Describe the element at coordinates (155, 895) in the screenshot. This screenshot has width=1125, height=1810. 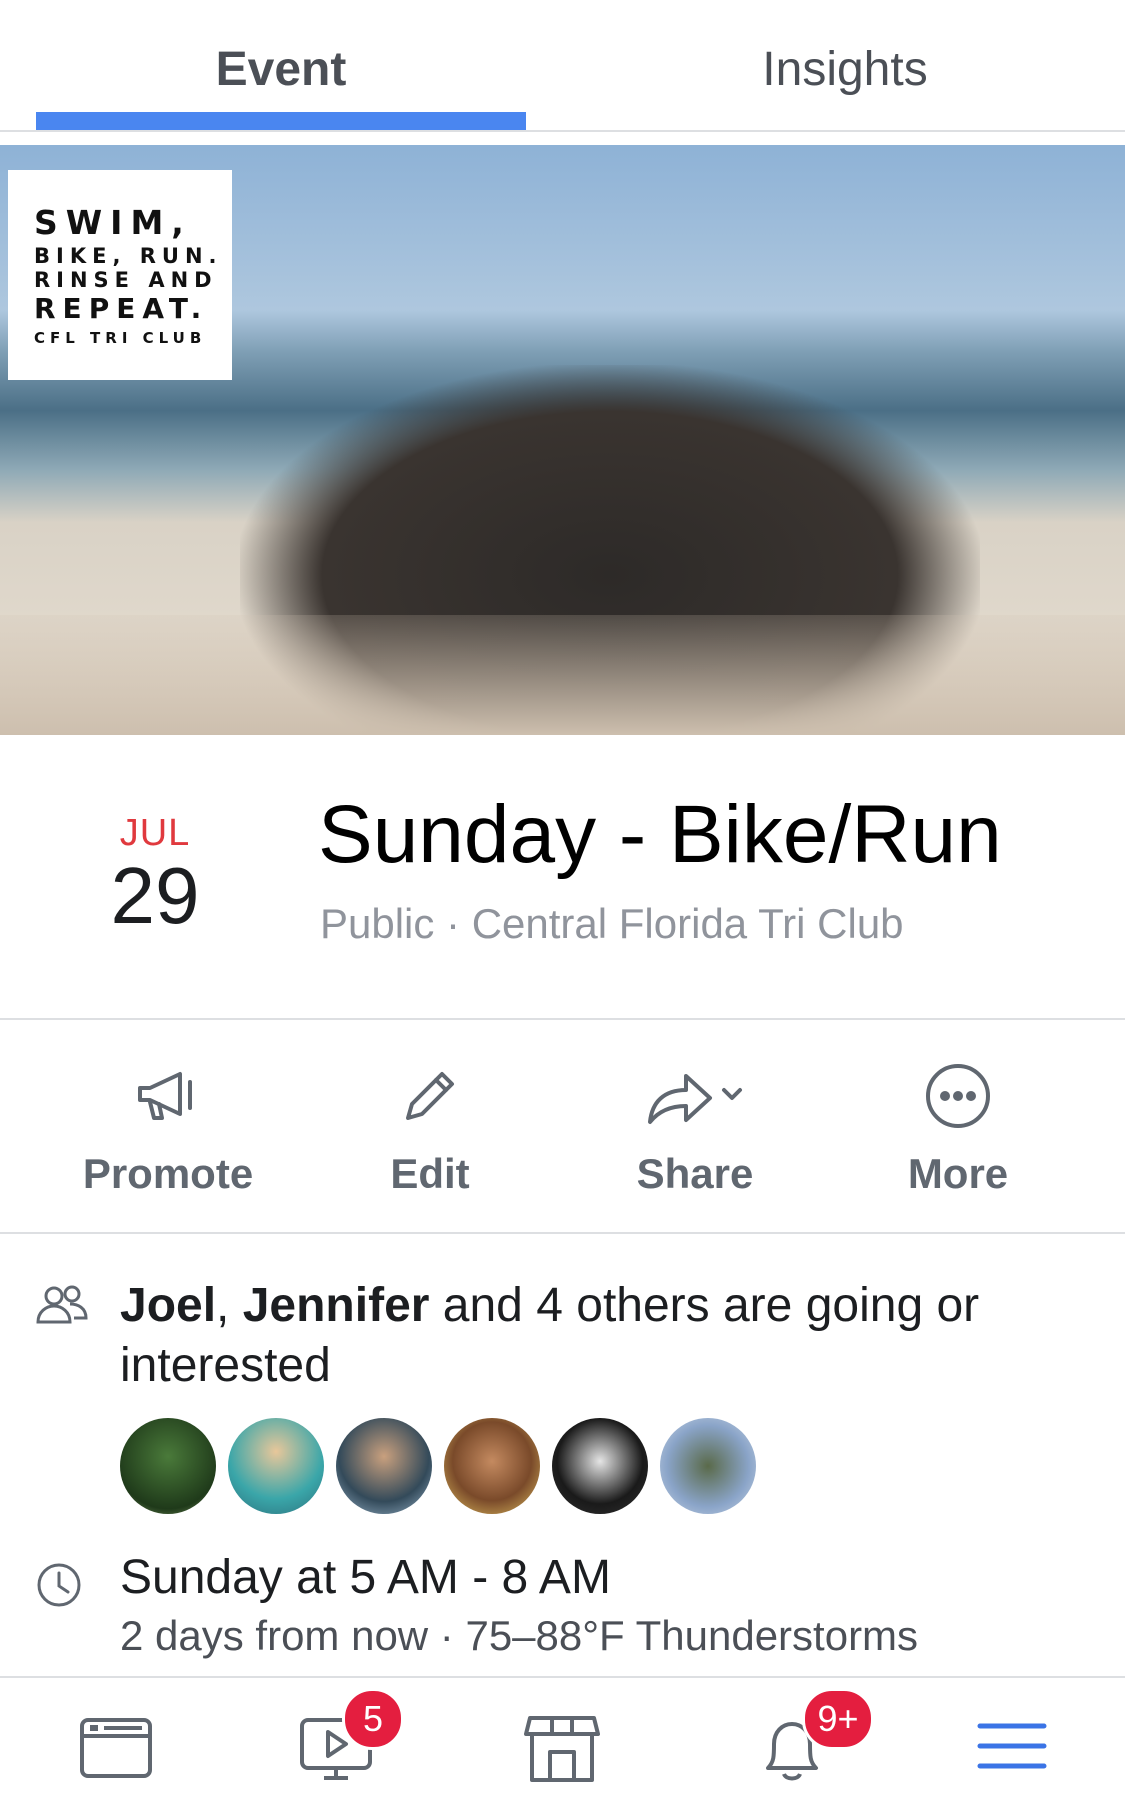
I see `event-day: 29` at that location.